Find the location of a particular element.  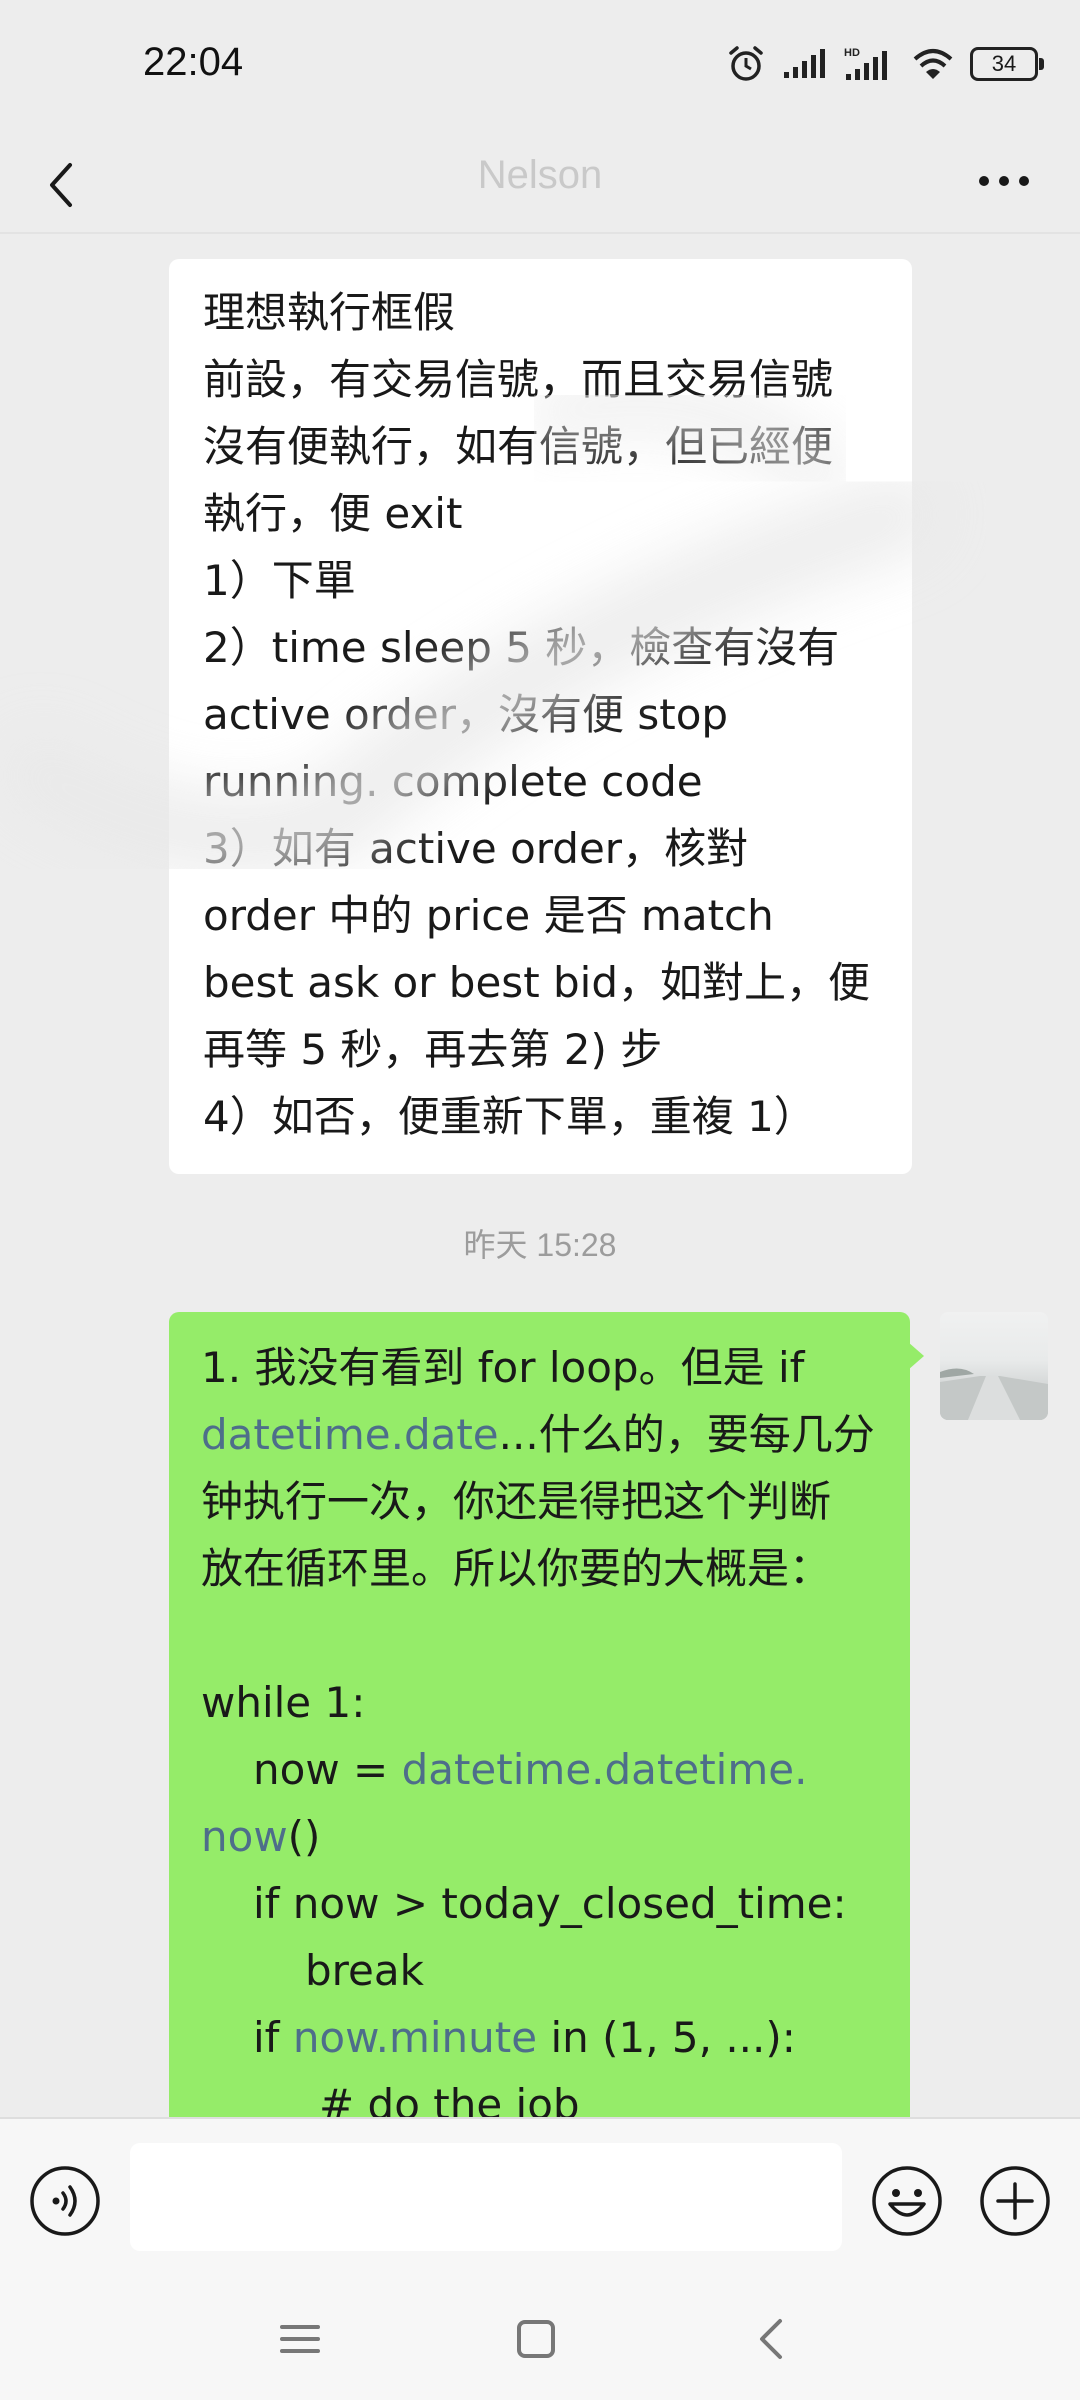

message-text: () is located at coordinates (304, 1836).